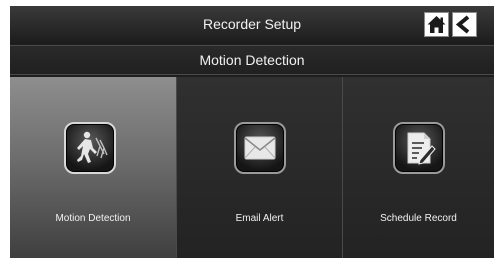 This screenshot has width=501, height=259. I want to click on motion-detection-icon, so click(90, 148).